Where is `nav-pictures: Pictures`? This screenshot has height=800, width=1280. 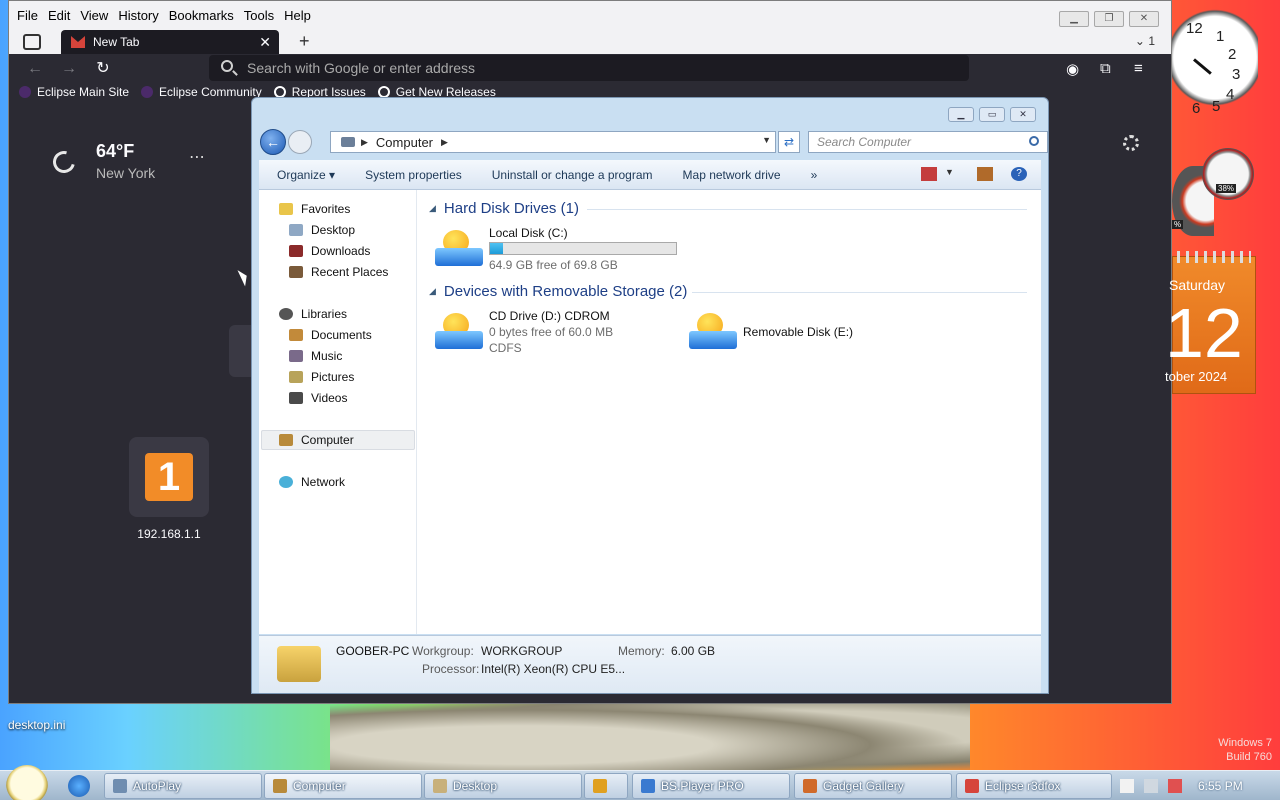 nav-pictures: Pictures is located at coordinates (321, 377).